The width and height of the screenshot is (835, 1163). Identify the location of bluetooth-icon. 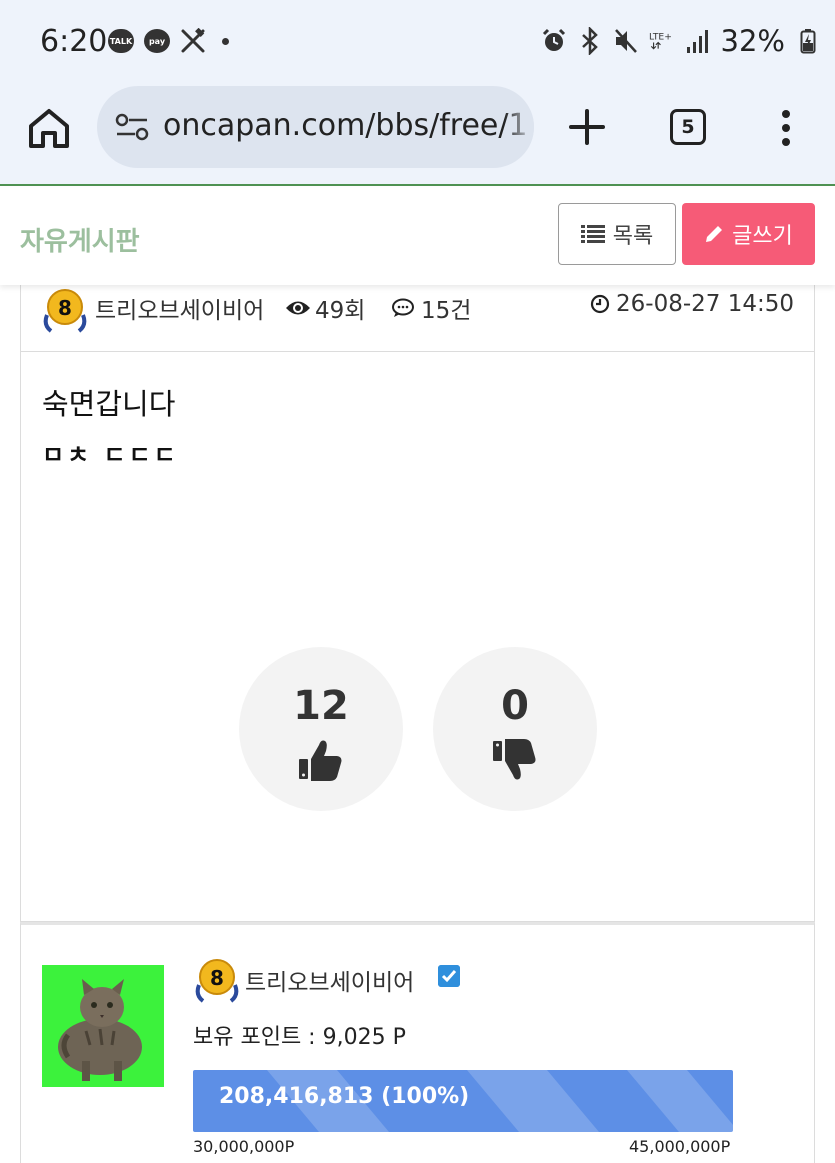
(589, 41).